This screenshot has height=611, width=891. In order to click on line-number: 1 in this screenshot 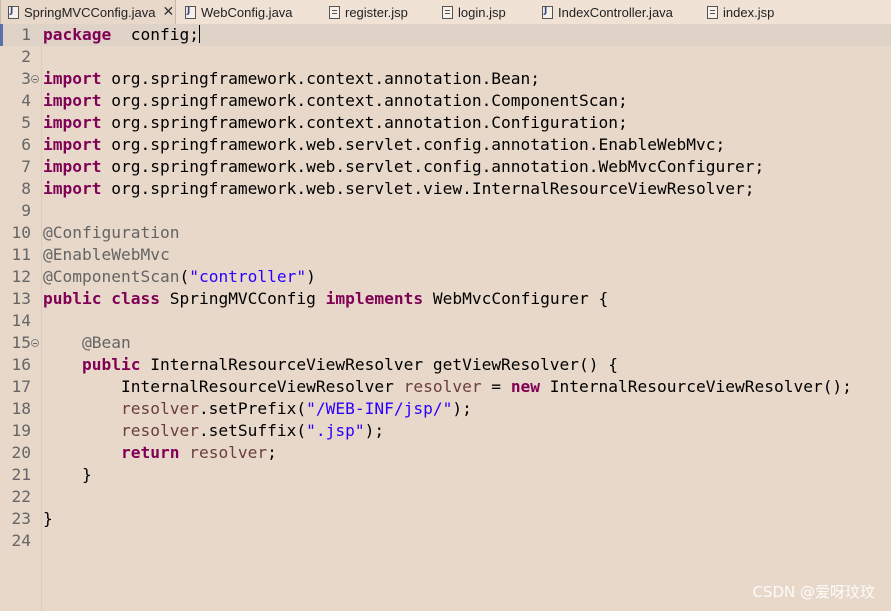, I will do `click(26, 34)`.